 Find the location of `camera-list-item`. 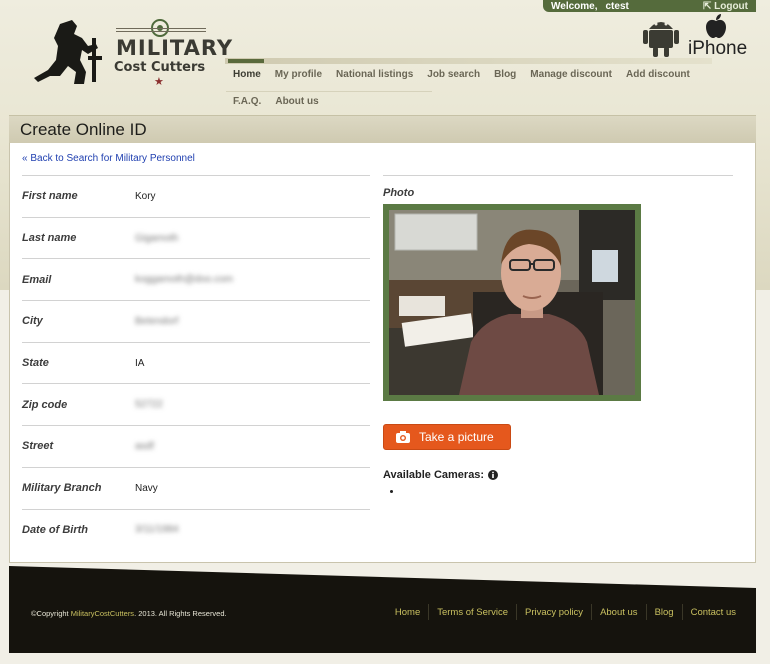

camera-list-item is located at coordinates (391, 491).